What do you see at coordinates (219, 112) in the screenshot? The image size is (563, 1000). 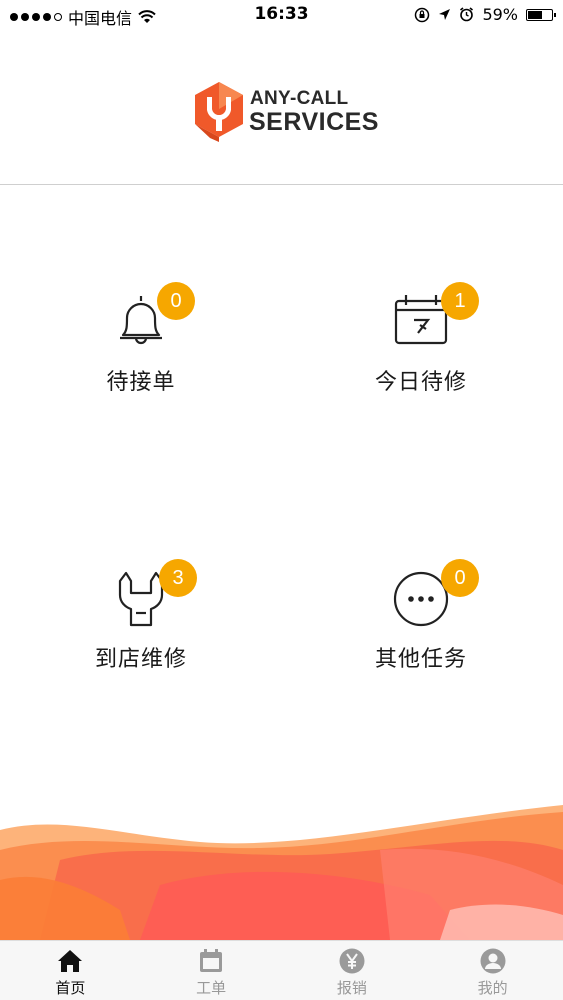 I see `logo-mark-icon` at bounding box center [219, 112].